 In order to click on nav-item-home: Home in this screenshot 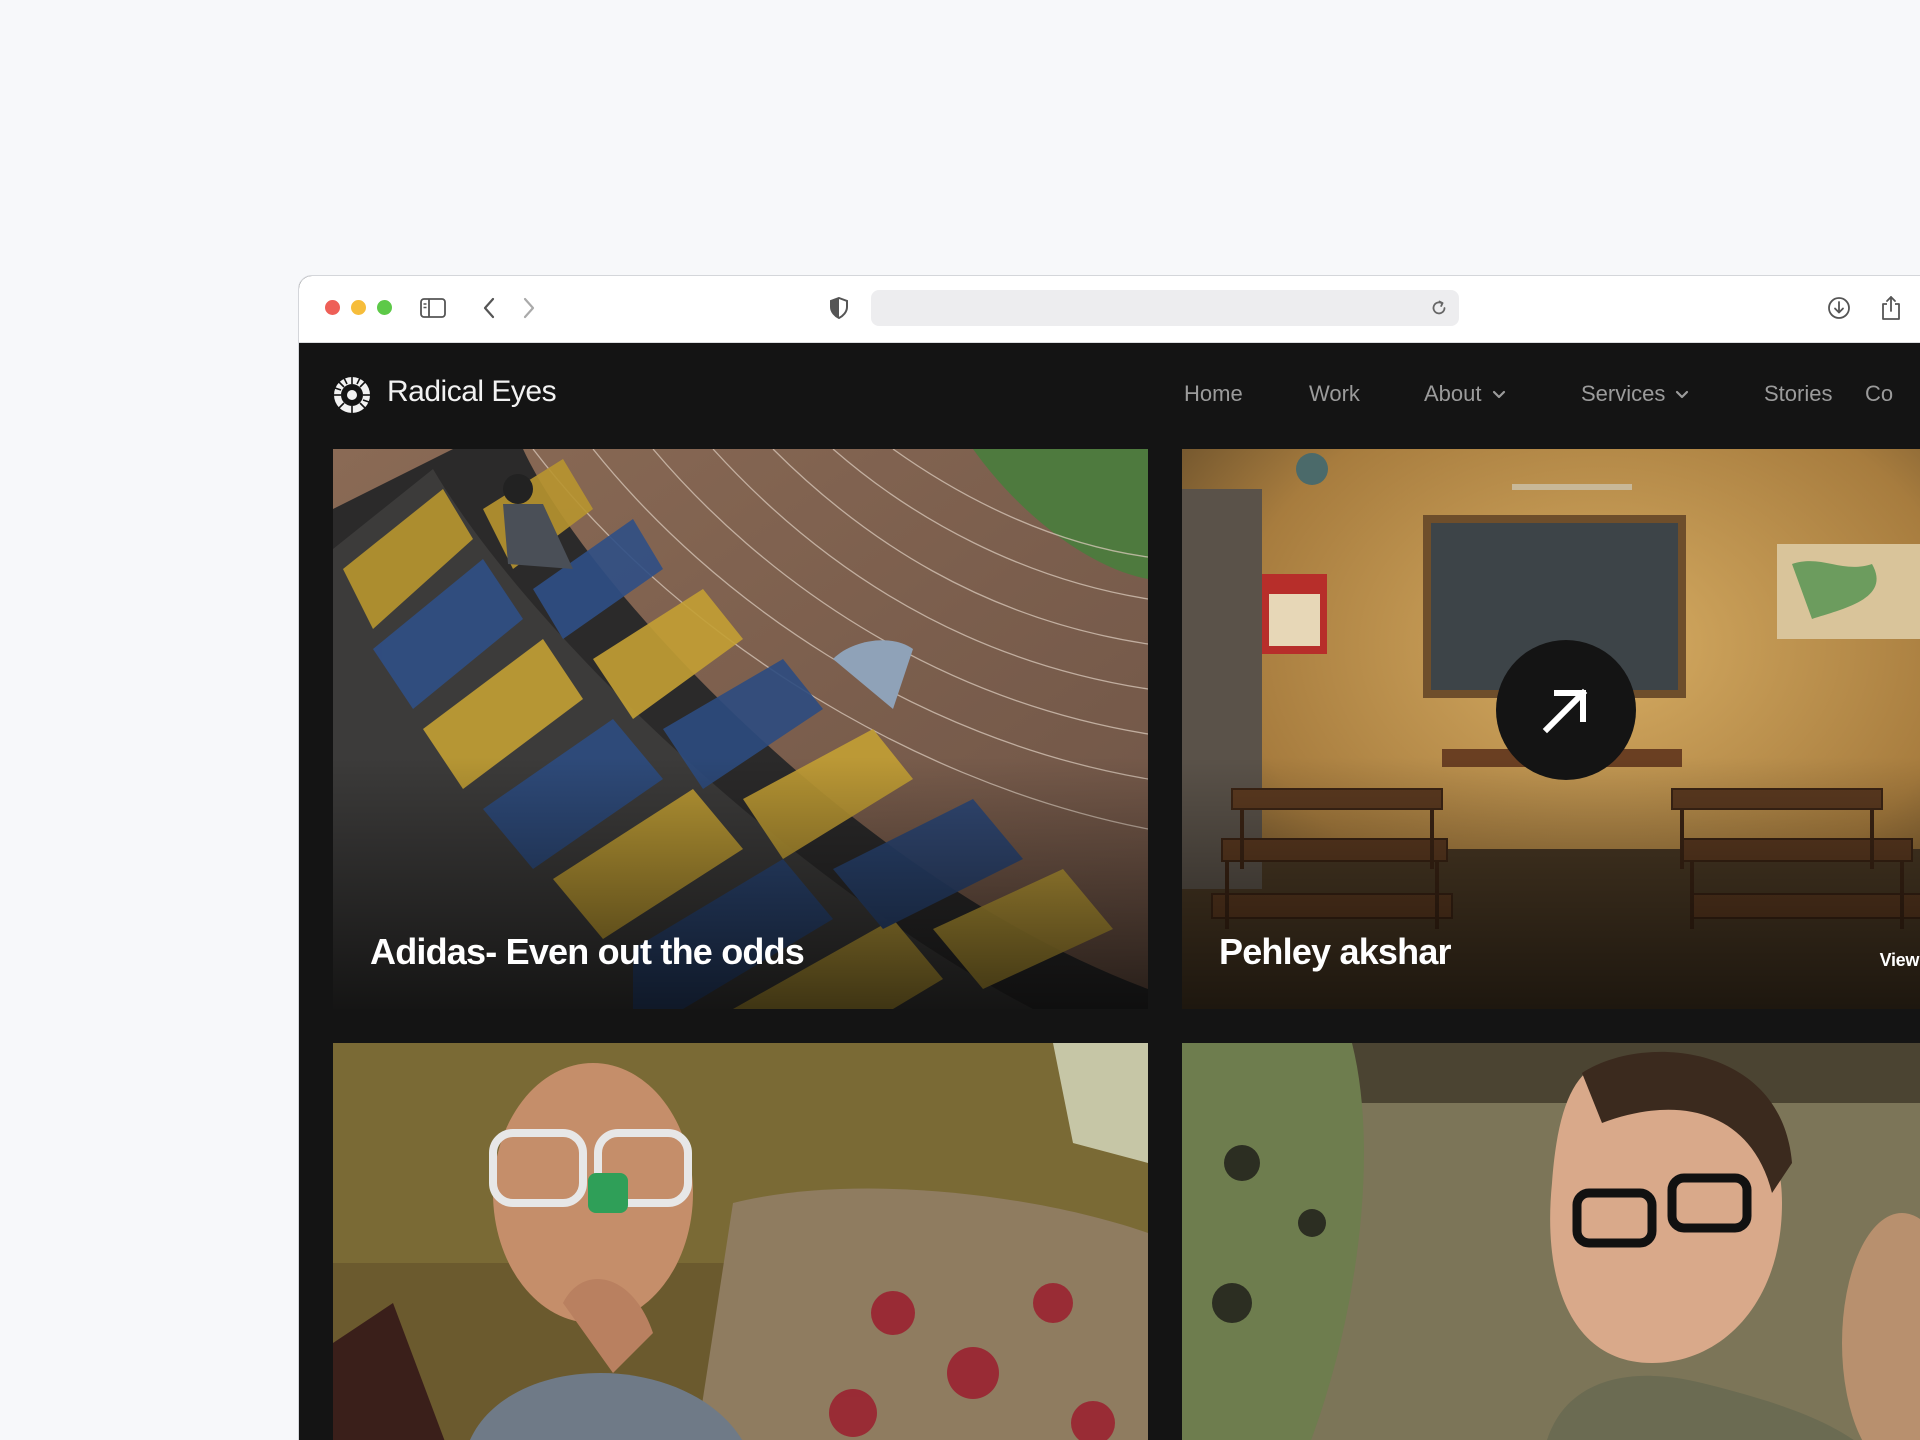, I will do `click(1213, 394)`.